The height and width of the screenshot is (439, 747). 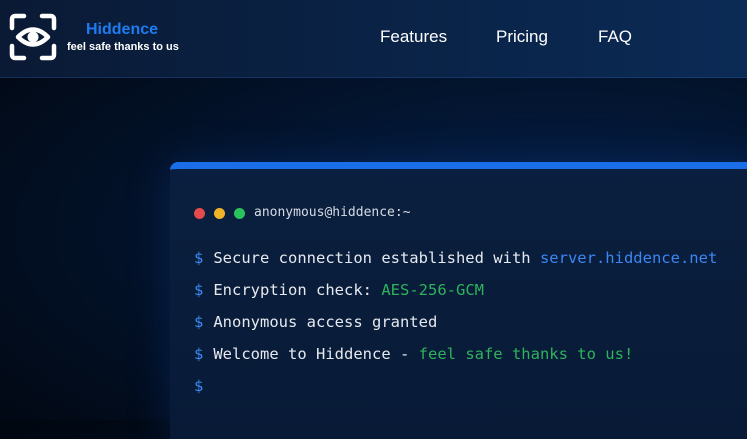 What do you see at coordinates (615, 37) in the screenshot?
I see `nav-faq-link: FAQ` at bounding box center [615, 37].